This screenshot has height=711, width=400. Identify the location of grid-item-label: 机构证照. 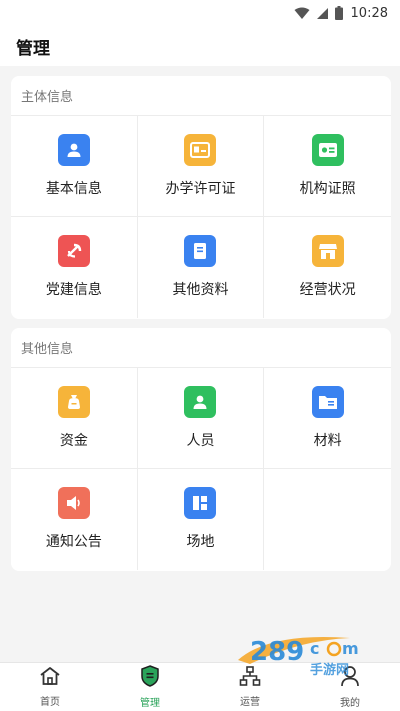
(327, 189).